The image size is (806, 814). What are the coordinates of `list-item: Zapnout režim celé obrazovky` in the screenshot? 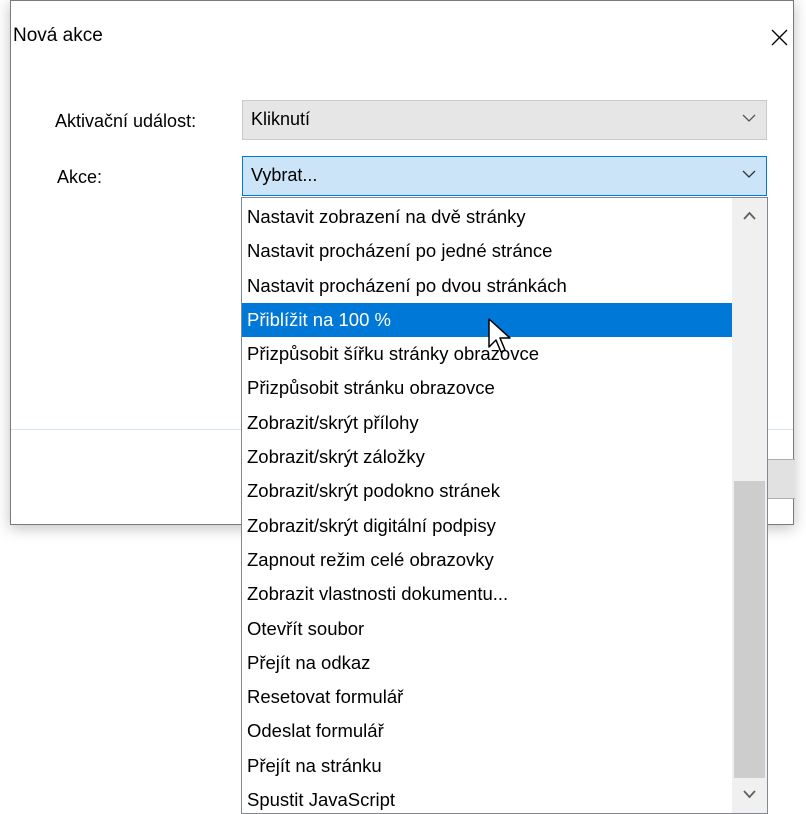 It's located at (487, 560).